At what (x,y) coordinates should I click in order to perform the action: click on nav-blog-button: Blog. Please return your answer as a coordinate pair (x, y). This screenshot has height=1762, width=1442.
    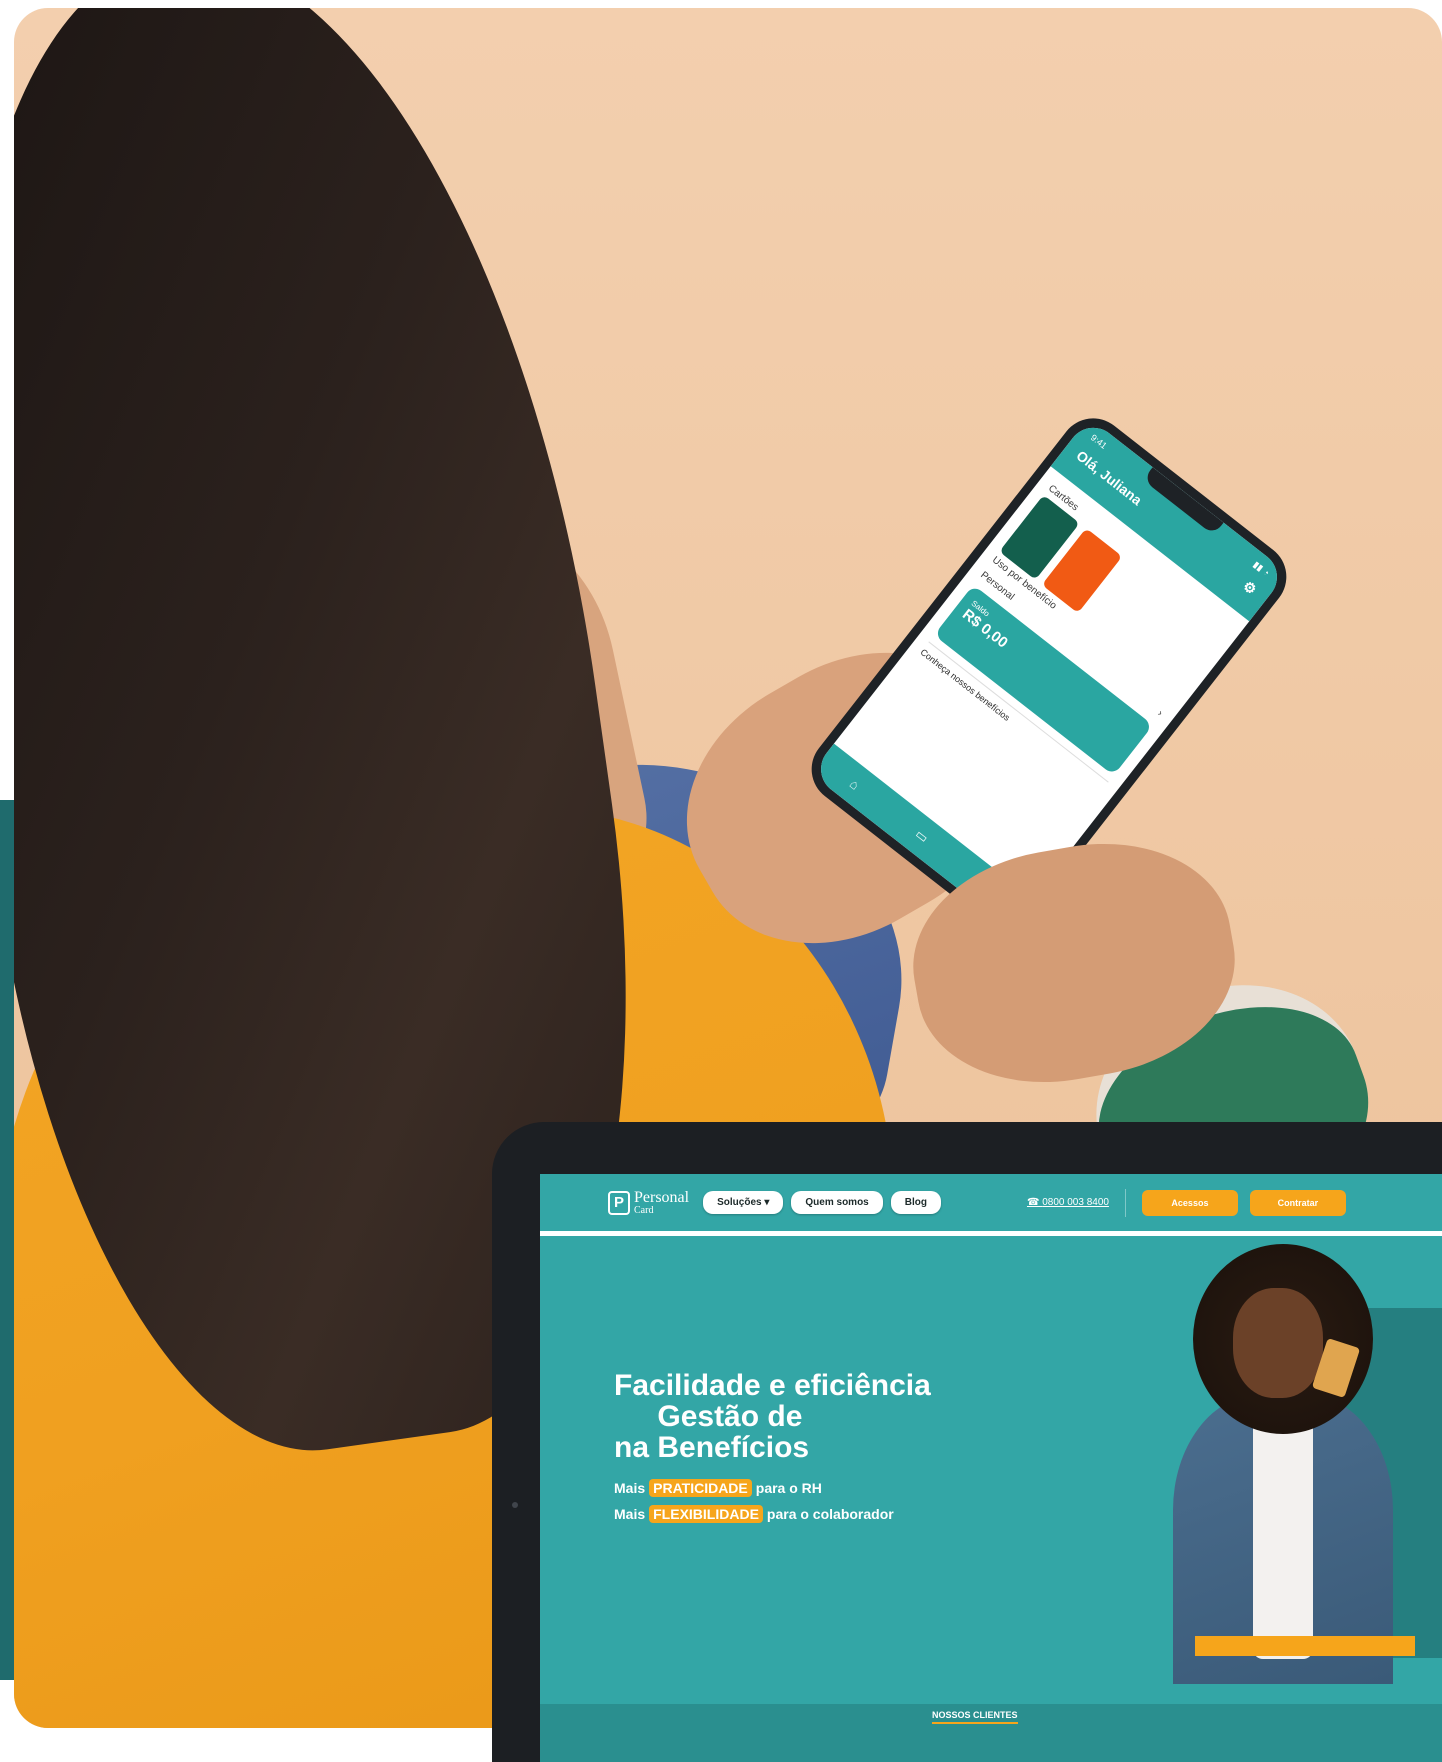
    Looking at the image, I should click on (915, 1202).